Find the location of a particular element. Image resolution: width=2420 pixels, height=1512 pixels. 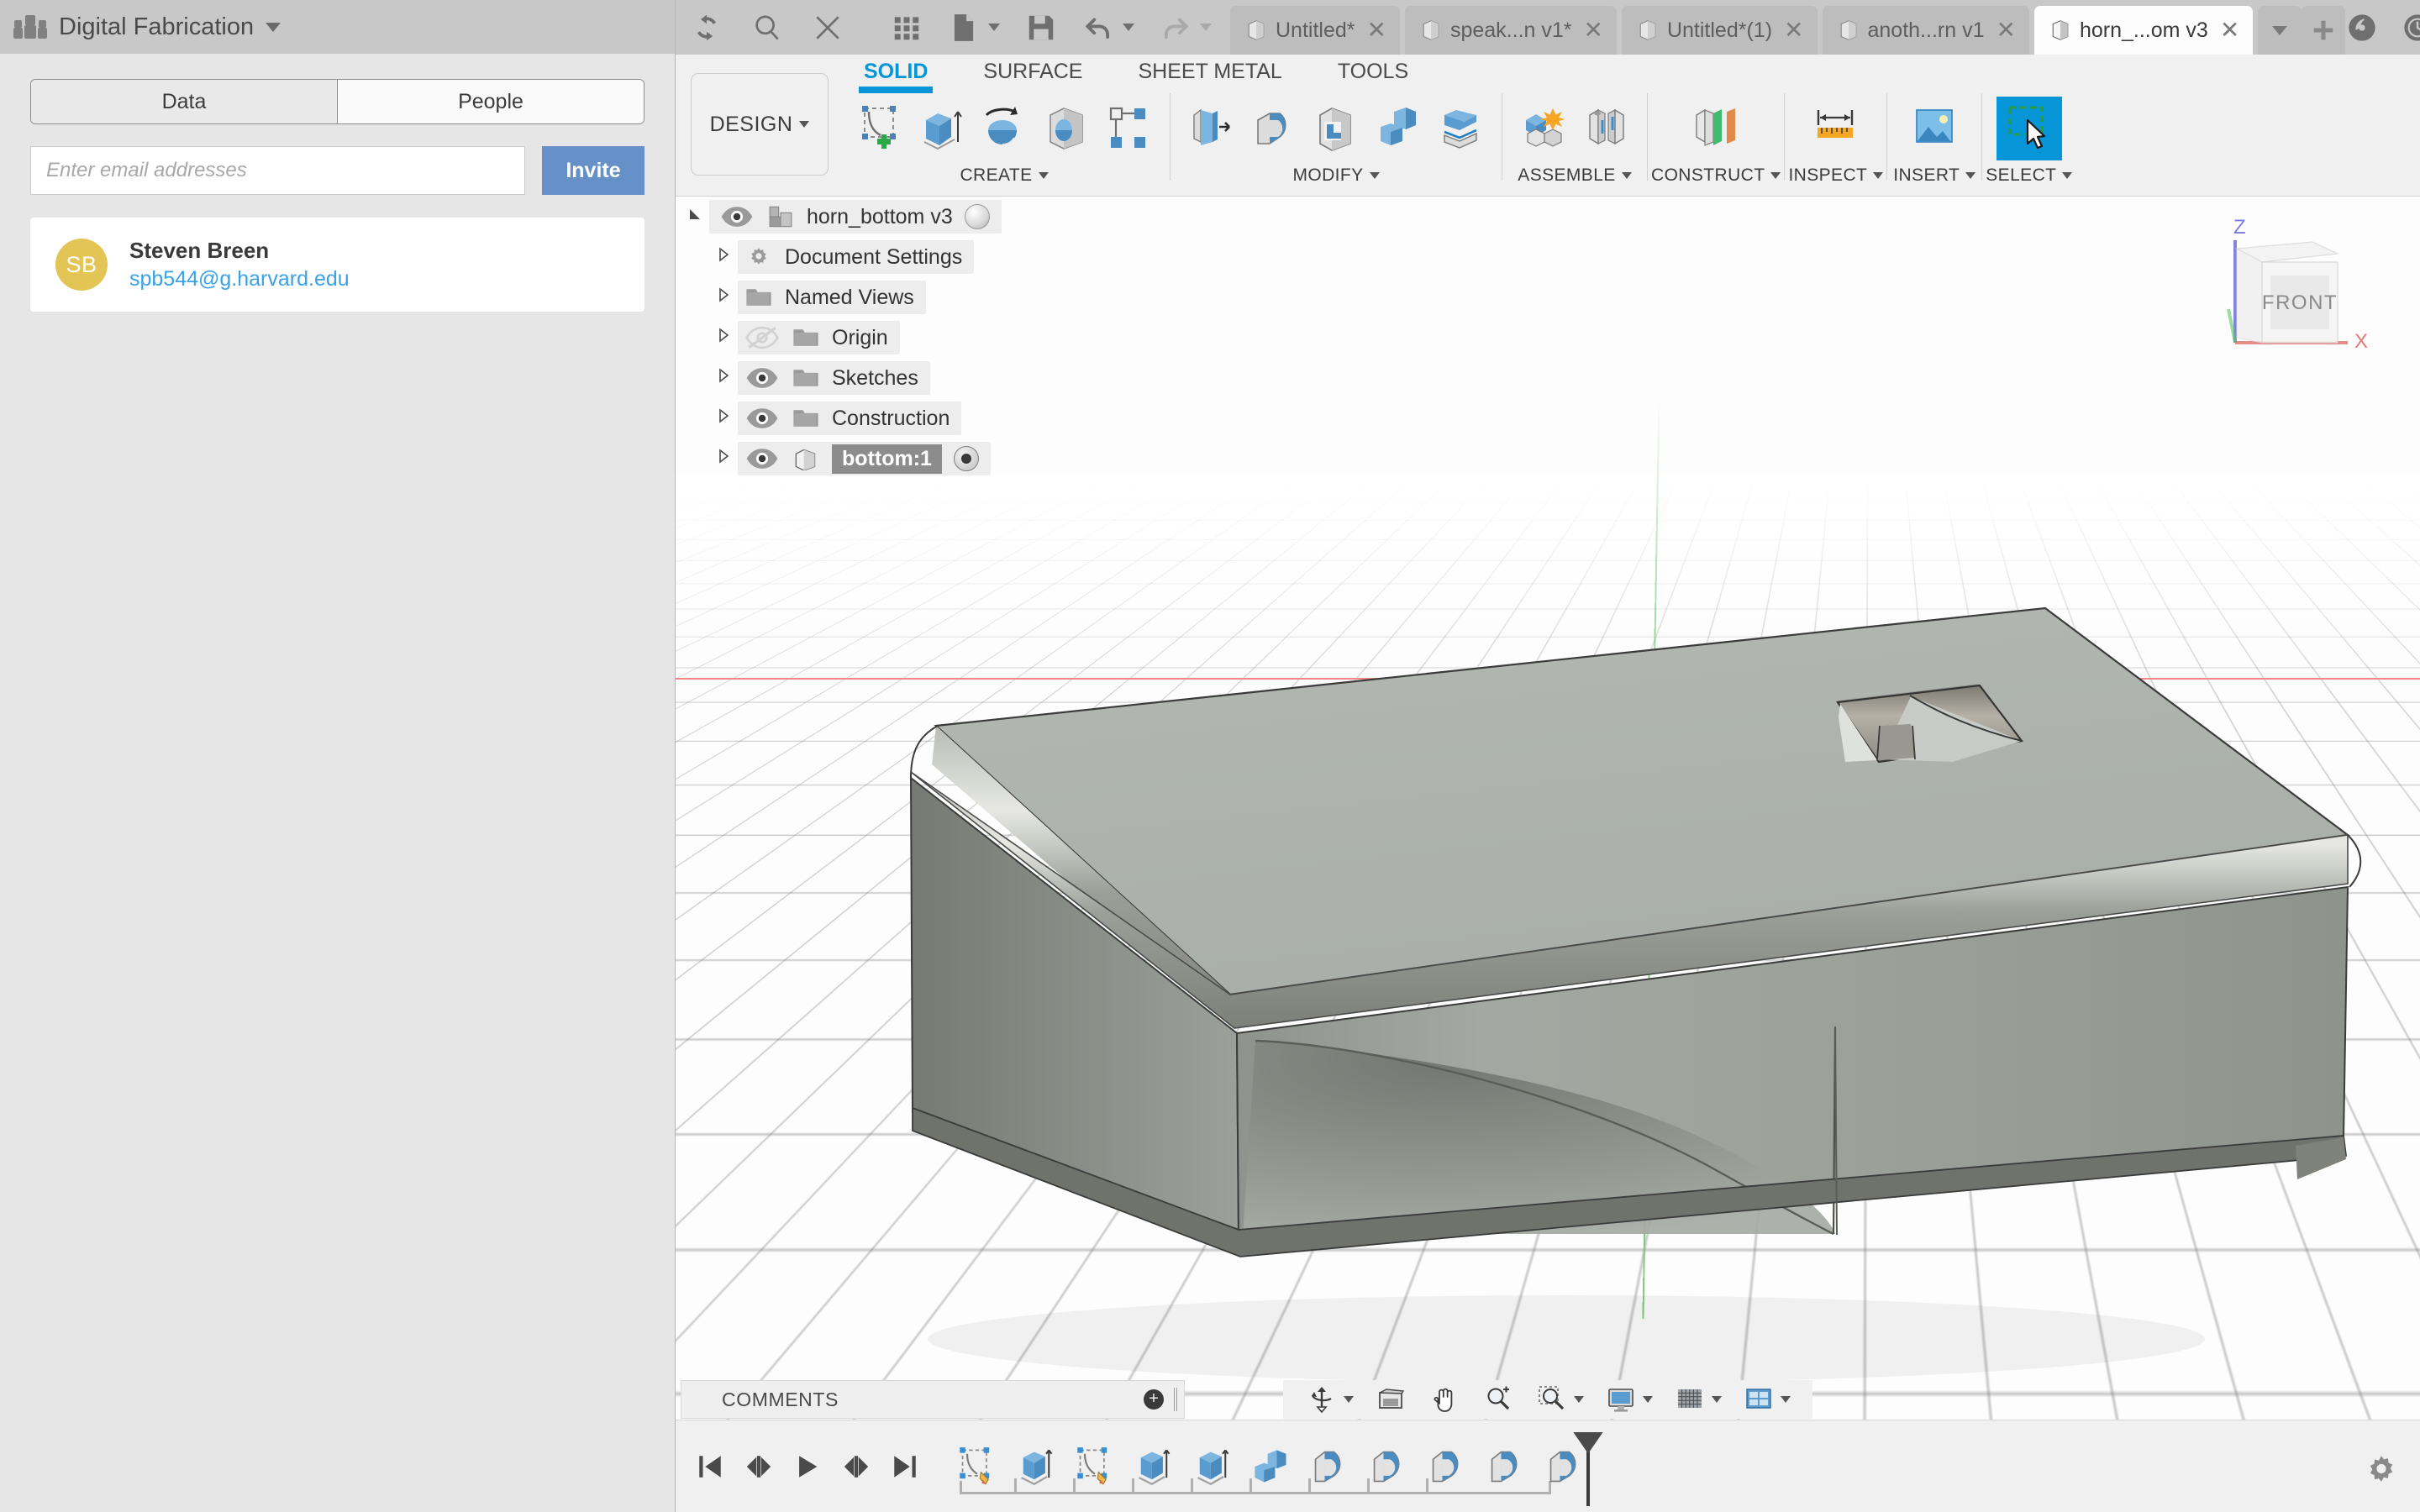

visibility-eye-hidden-icon is located at coordinates (762, 337).